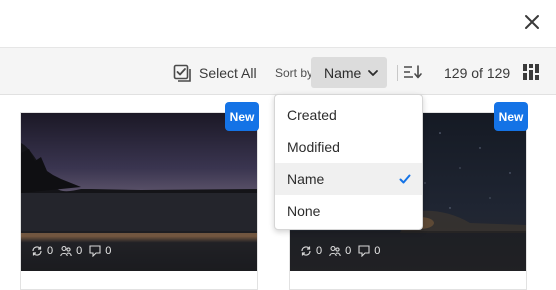 The width and height of the screenshot is (556, 290). Describe the element at coordinates (306, 179) in the screenshot. I see `sort-option-label: Name` at that location.